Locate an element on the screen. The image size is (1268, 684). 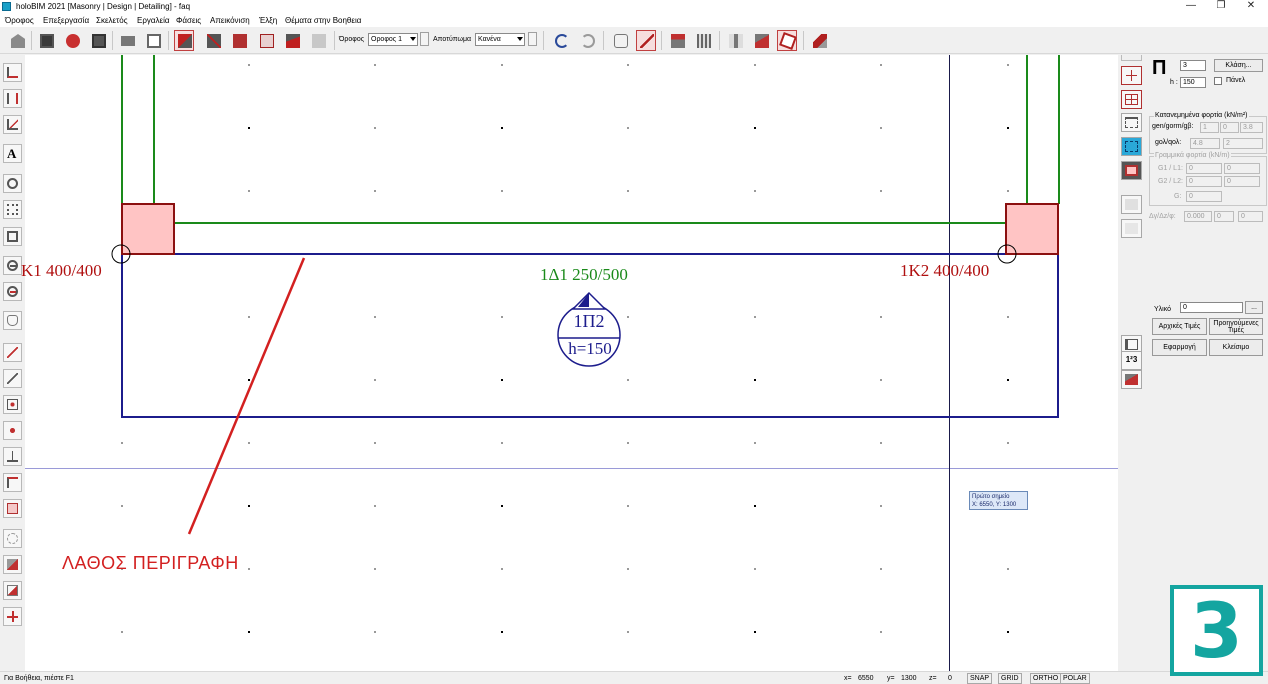
panel-checkbox is located at coordinates (1218, 81).